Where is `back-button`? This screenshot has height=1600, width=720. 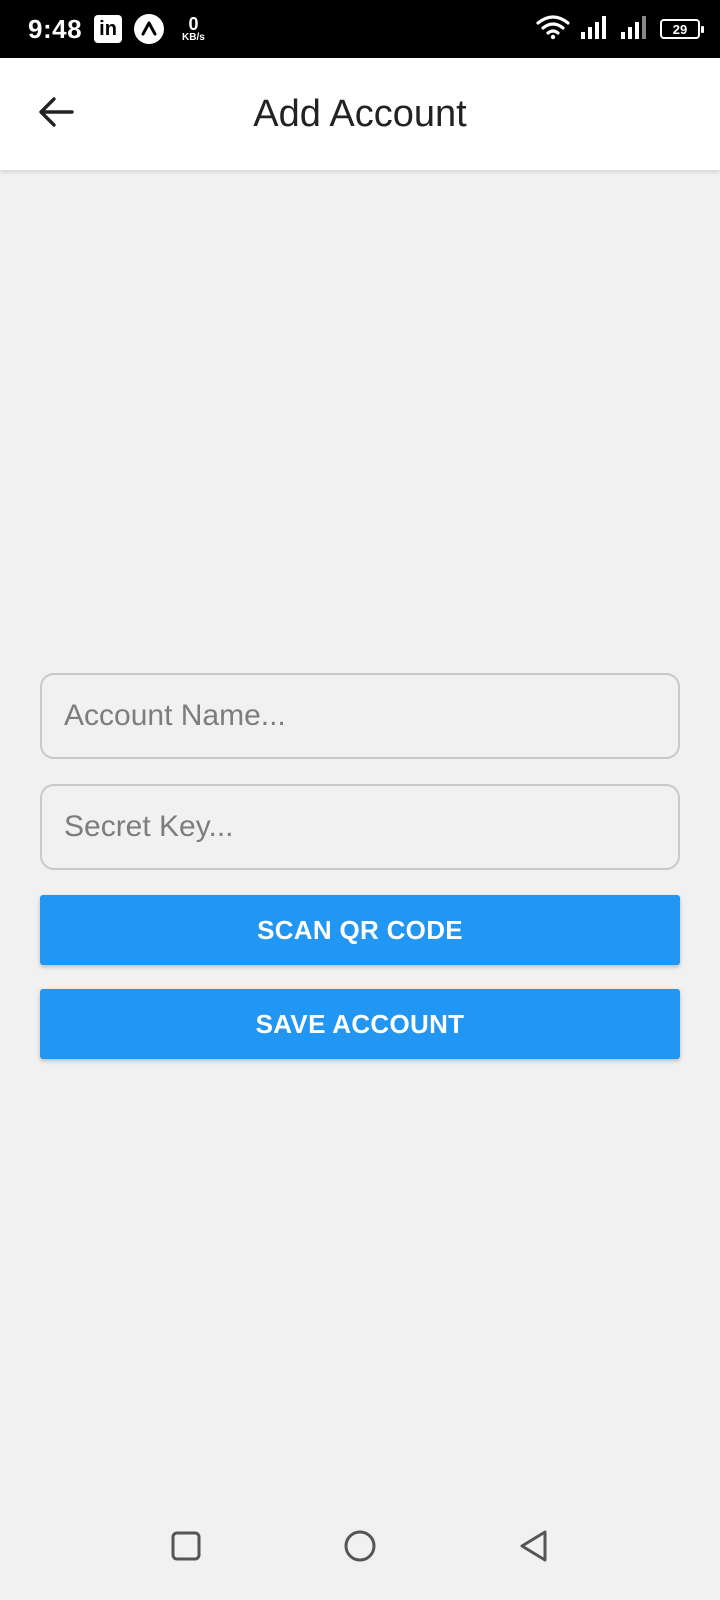 back-button is located at coordinates (56, 112).